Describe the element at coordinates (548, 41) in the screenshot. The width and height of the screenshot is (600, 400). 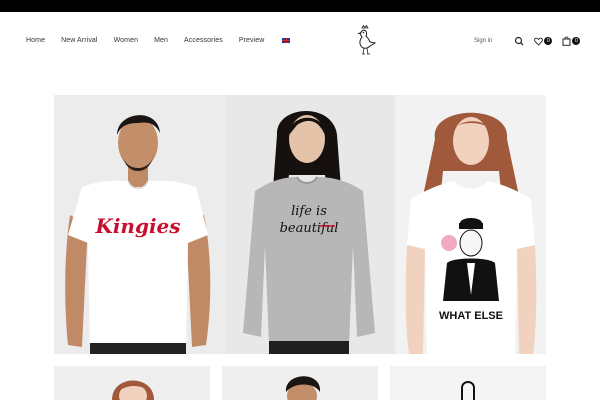
I see `wishlist-count-badge: 0` at that location.